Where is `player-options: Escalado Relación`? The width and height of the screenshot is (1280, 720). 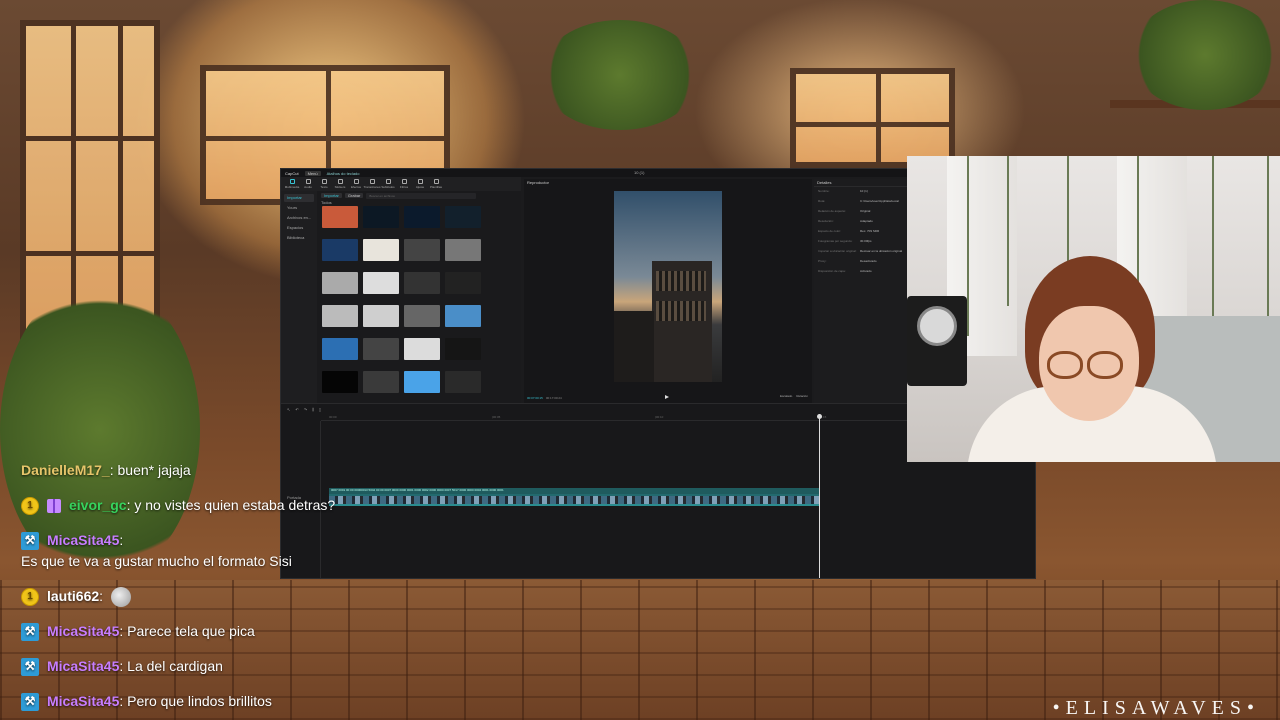 player-options: Escalado Relación is located at coordinates (794, 396).